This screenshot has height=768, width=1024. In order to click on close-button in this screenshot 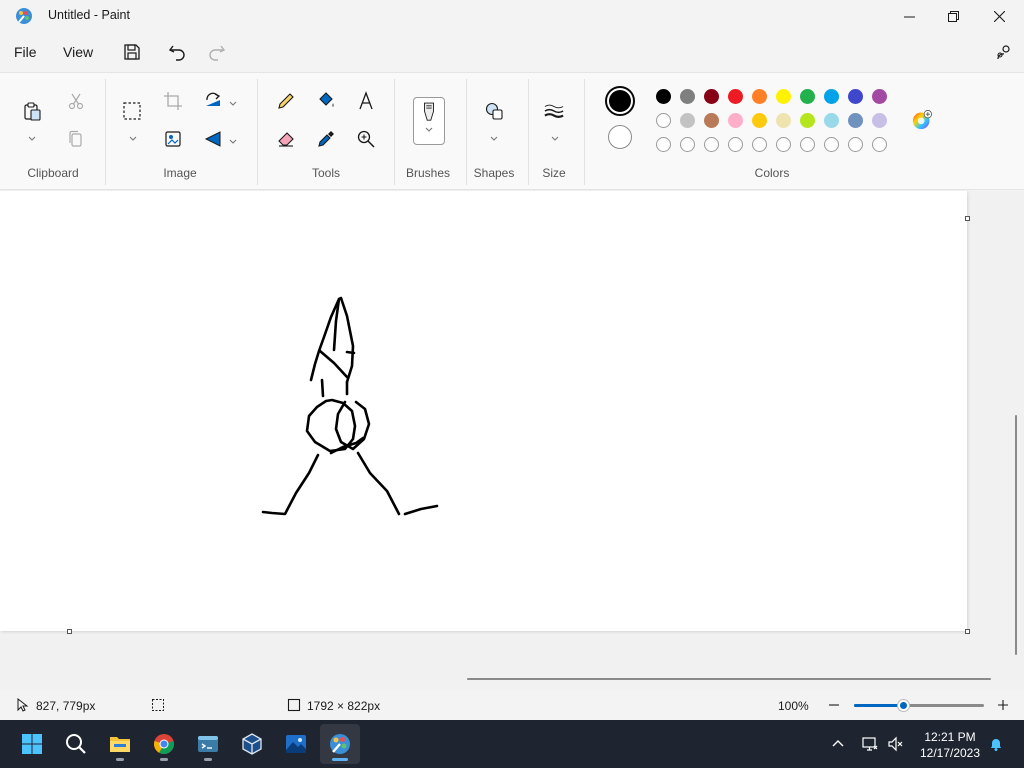, I will do `click(999, 16)`.